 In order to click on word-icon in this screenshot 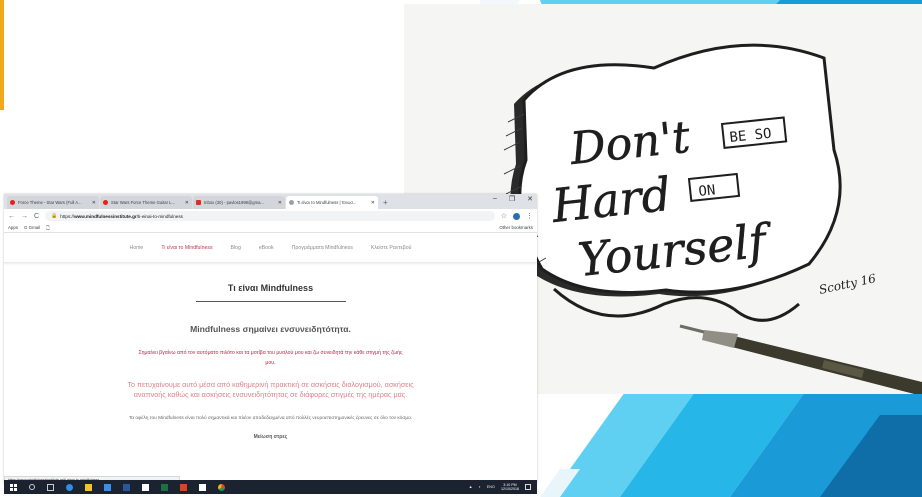, I will do `click(126, 487)`.